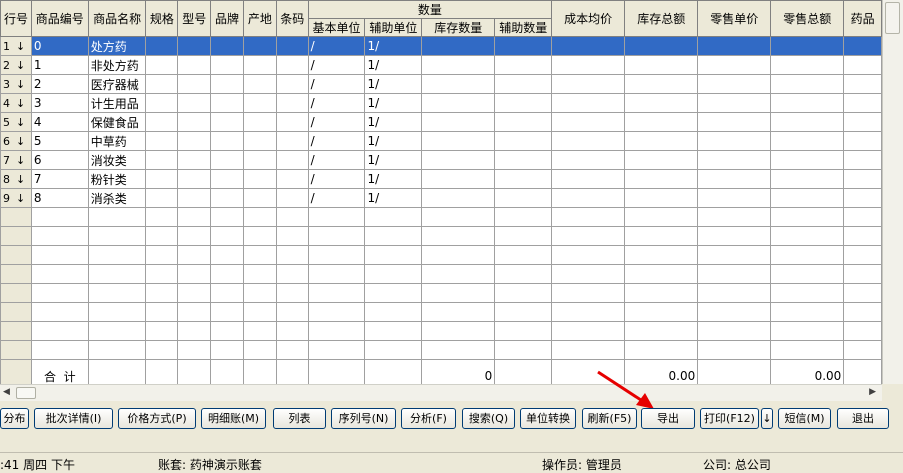 The width and height of the screenshot is (903, 473). Describe the element at coordinates (117, 160) in the screenshot. I see `product-name-cell: 消妆类` at that location.